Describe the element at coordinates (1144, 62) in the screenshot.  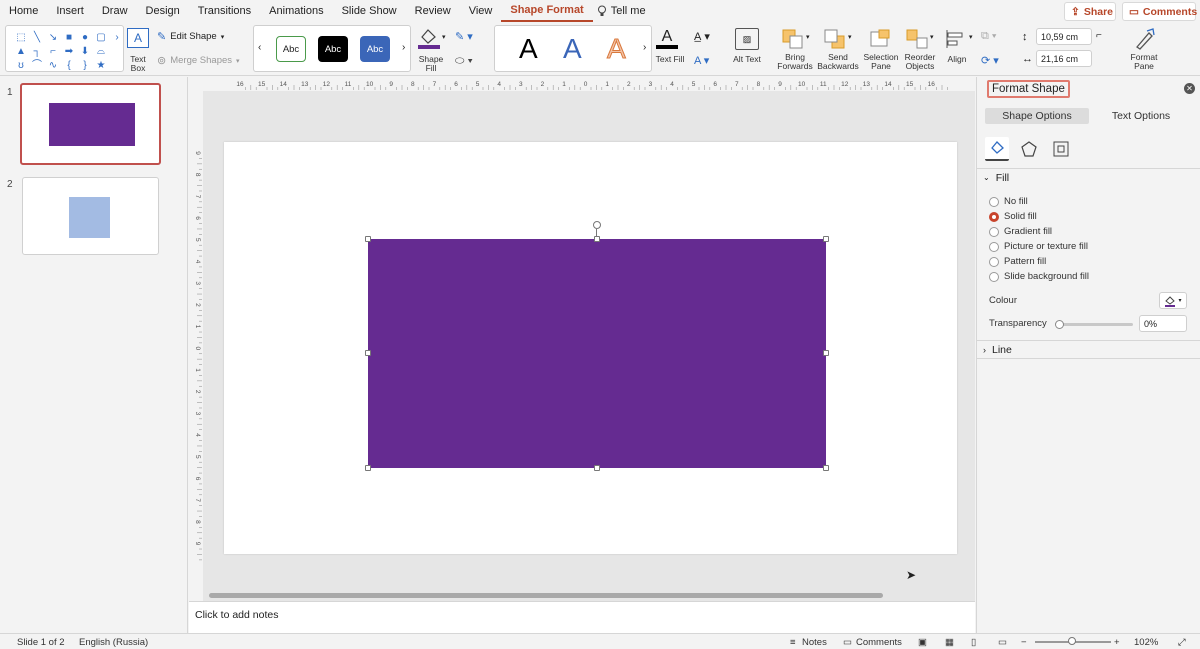
I see `format-pane-label: Format Pane` at that location.